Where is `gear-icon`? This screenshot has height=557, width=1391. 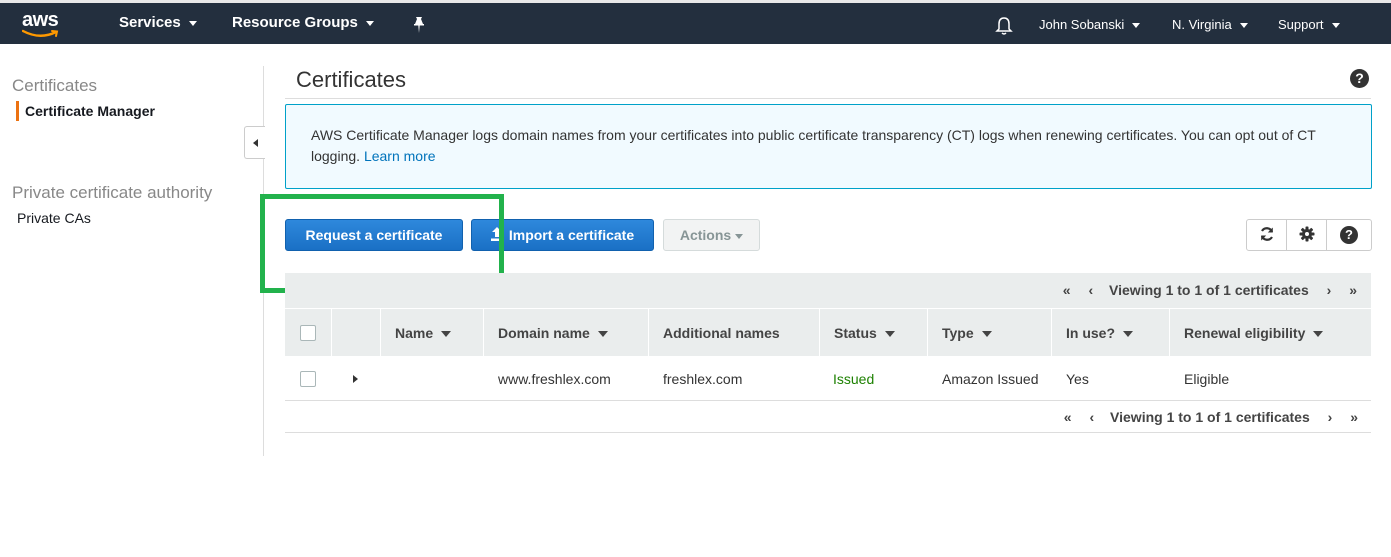
gear-icon is located at coordinates (1306, 234).